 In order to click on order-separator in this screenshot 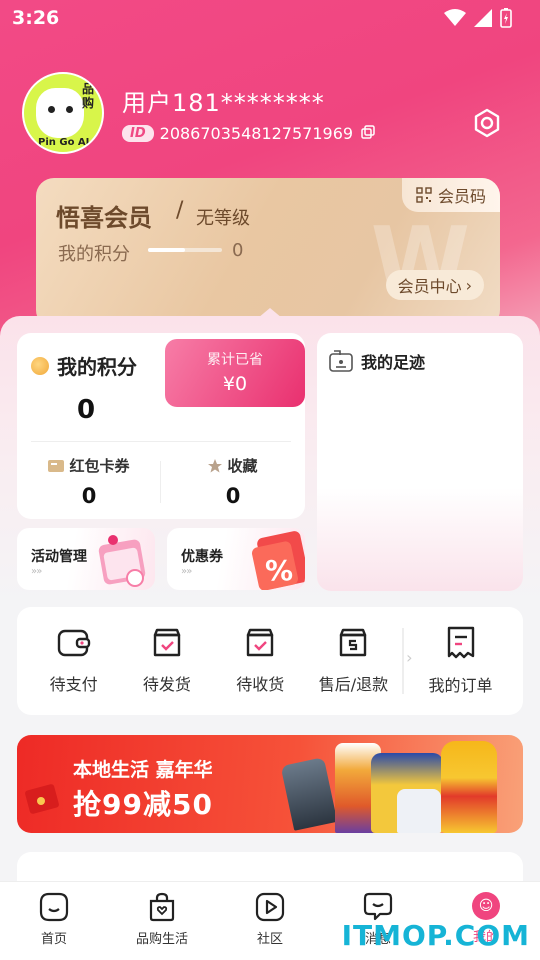, I will do `click(407, 661)`.